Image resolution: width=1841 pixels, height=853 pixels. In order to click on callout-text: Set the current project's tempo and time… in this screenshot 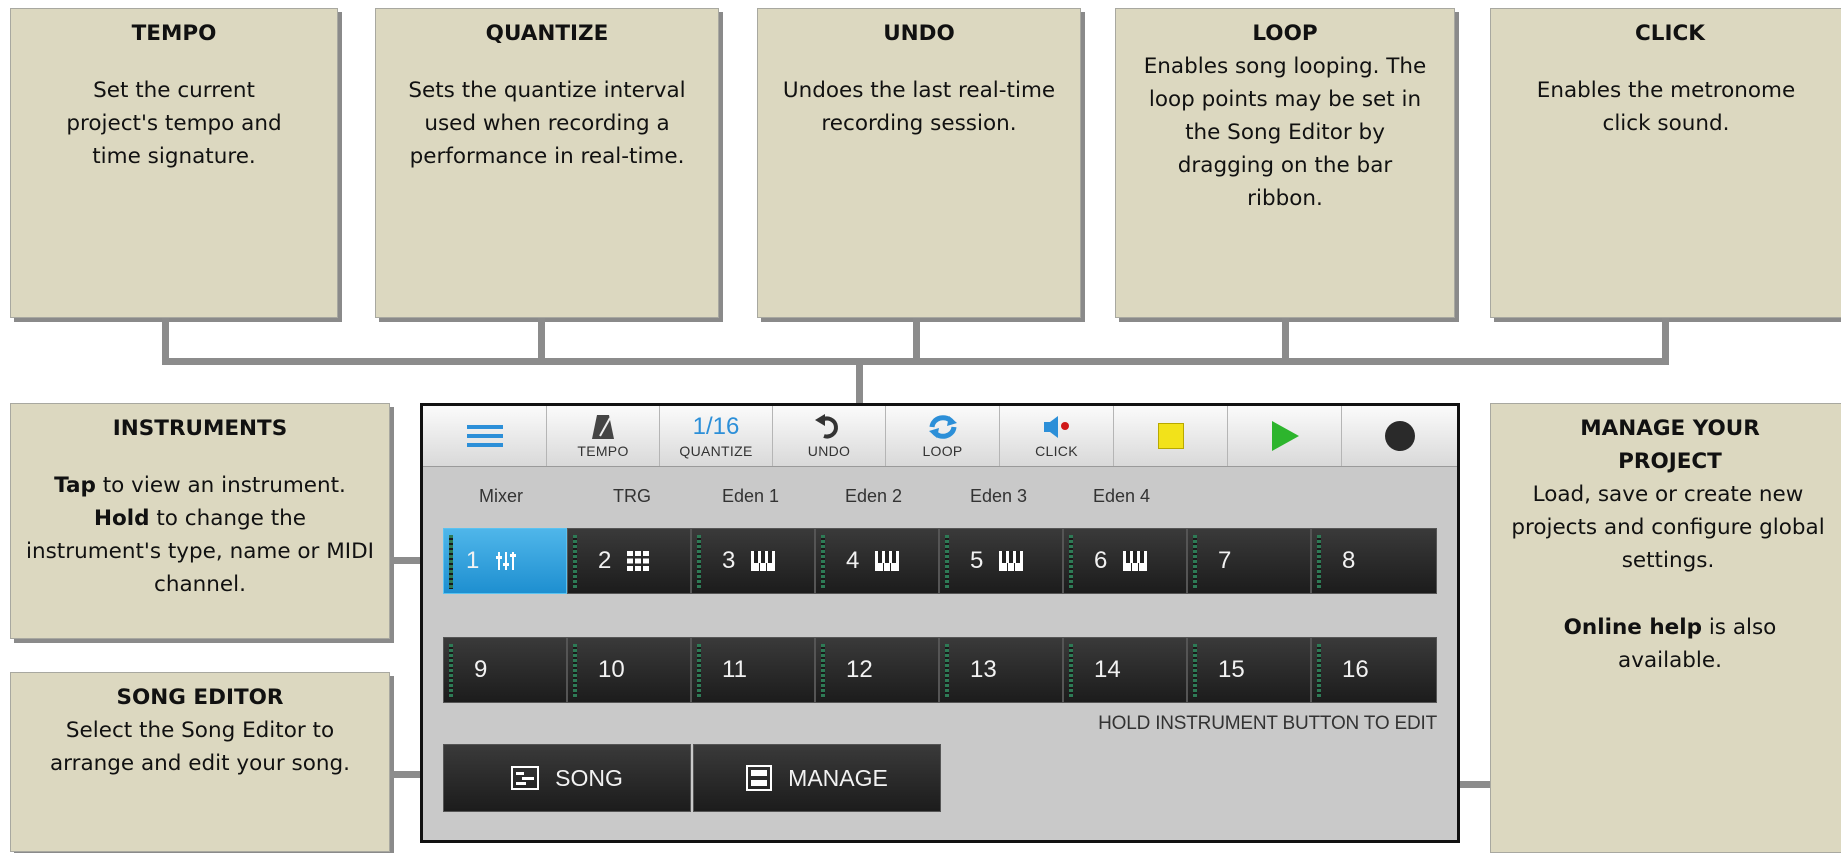, I will do `click(174, 123)`.